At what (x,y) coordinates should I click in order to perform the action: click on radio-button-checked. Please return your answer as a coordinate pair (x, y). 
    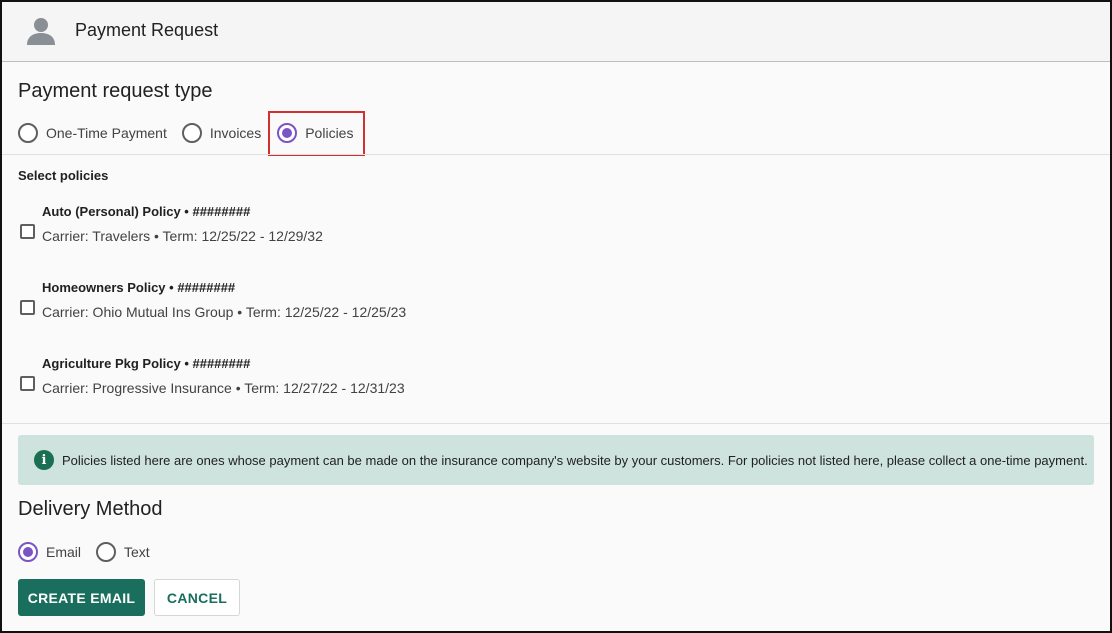
    Looking at the image, I should click on (28, 552).